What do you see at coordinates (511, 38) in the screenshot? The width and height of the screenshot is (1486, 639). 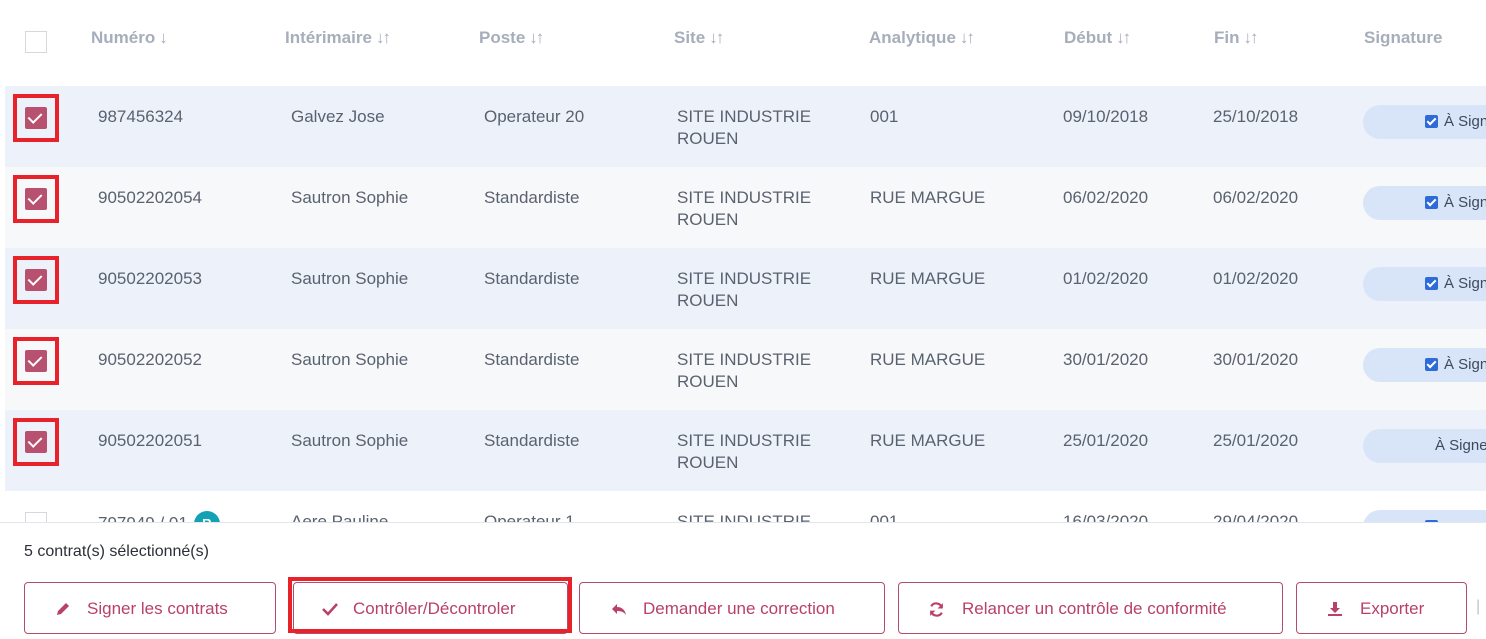 I see `header-poste: Poste ↓↑` at bounding box center [511, 38].